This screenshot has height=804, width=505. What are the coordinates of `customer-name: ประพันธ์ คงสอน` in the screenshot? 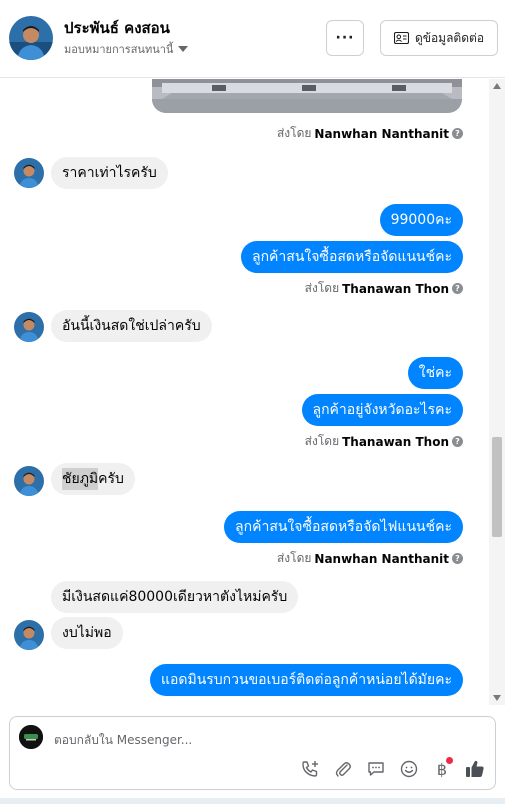 It's located at (117, 28).